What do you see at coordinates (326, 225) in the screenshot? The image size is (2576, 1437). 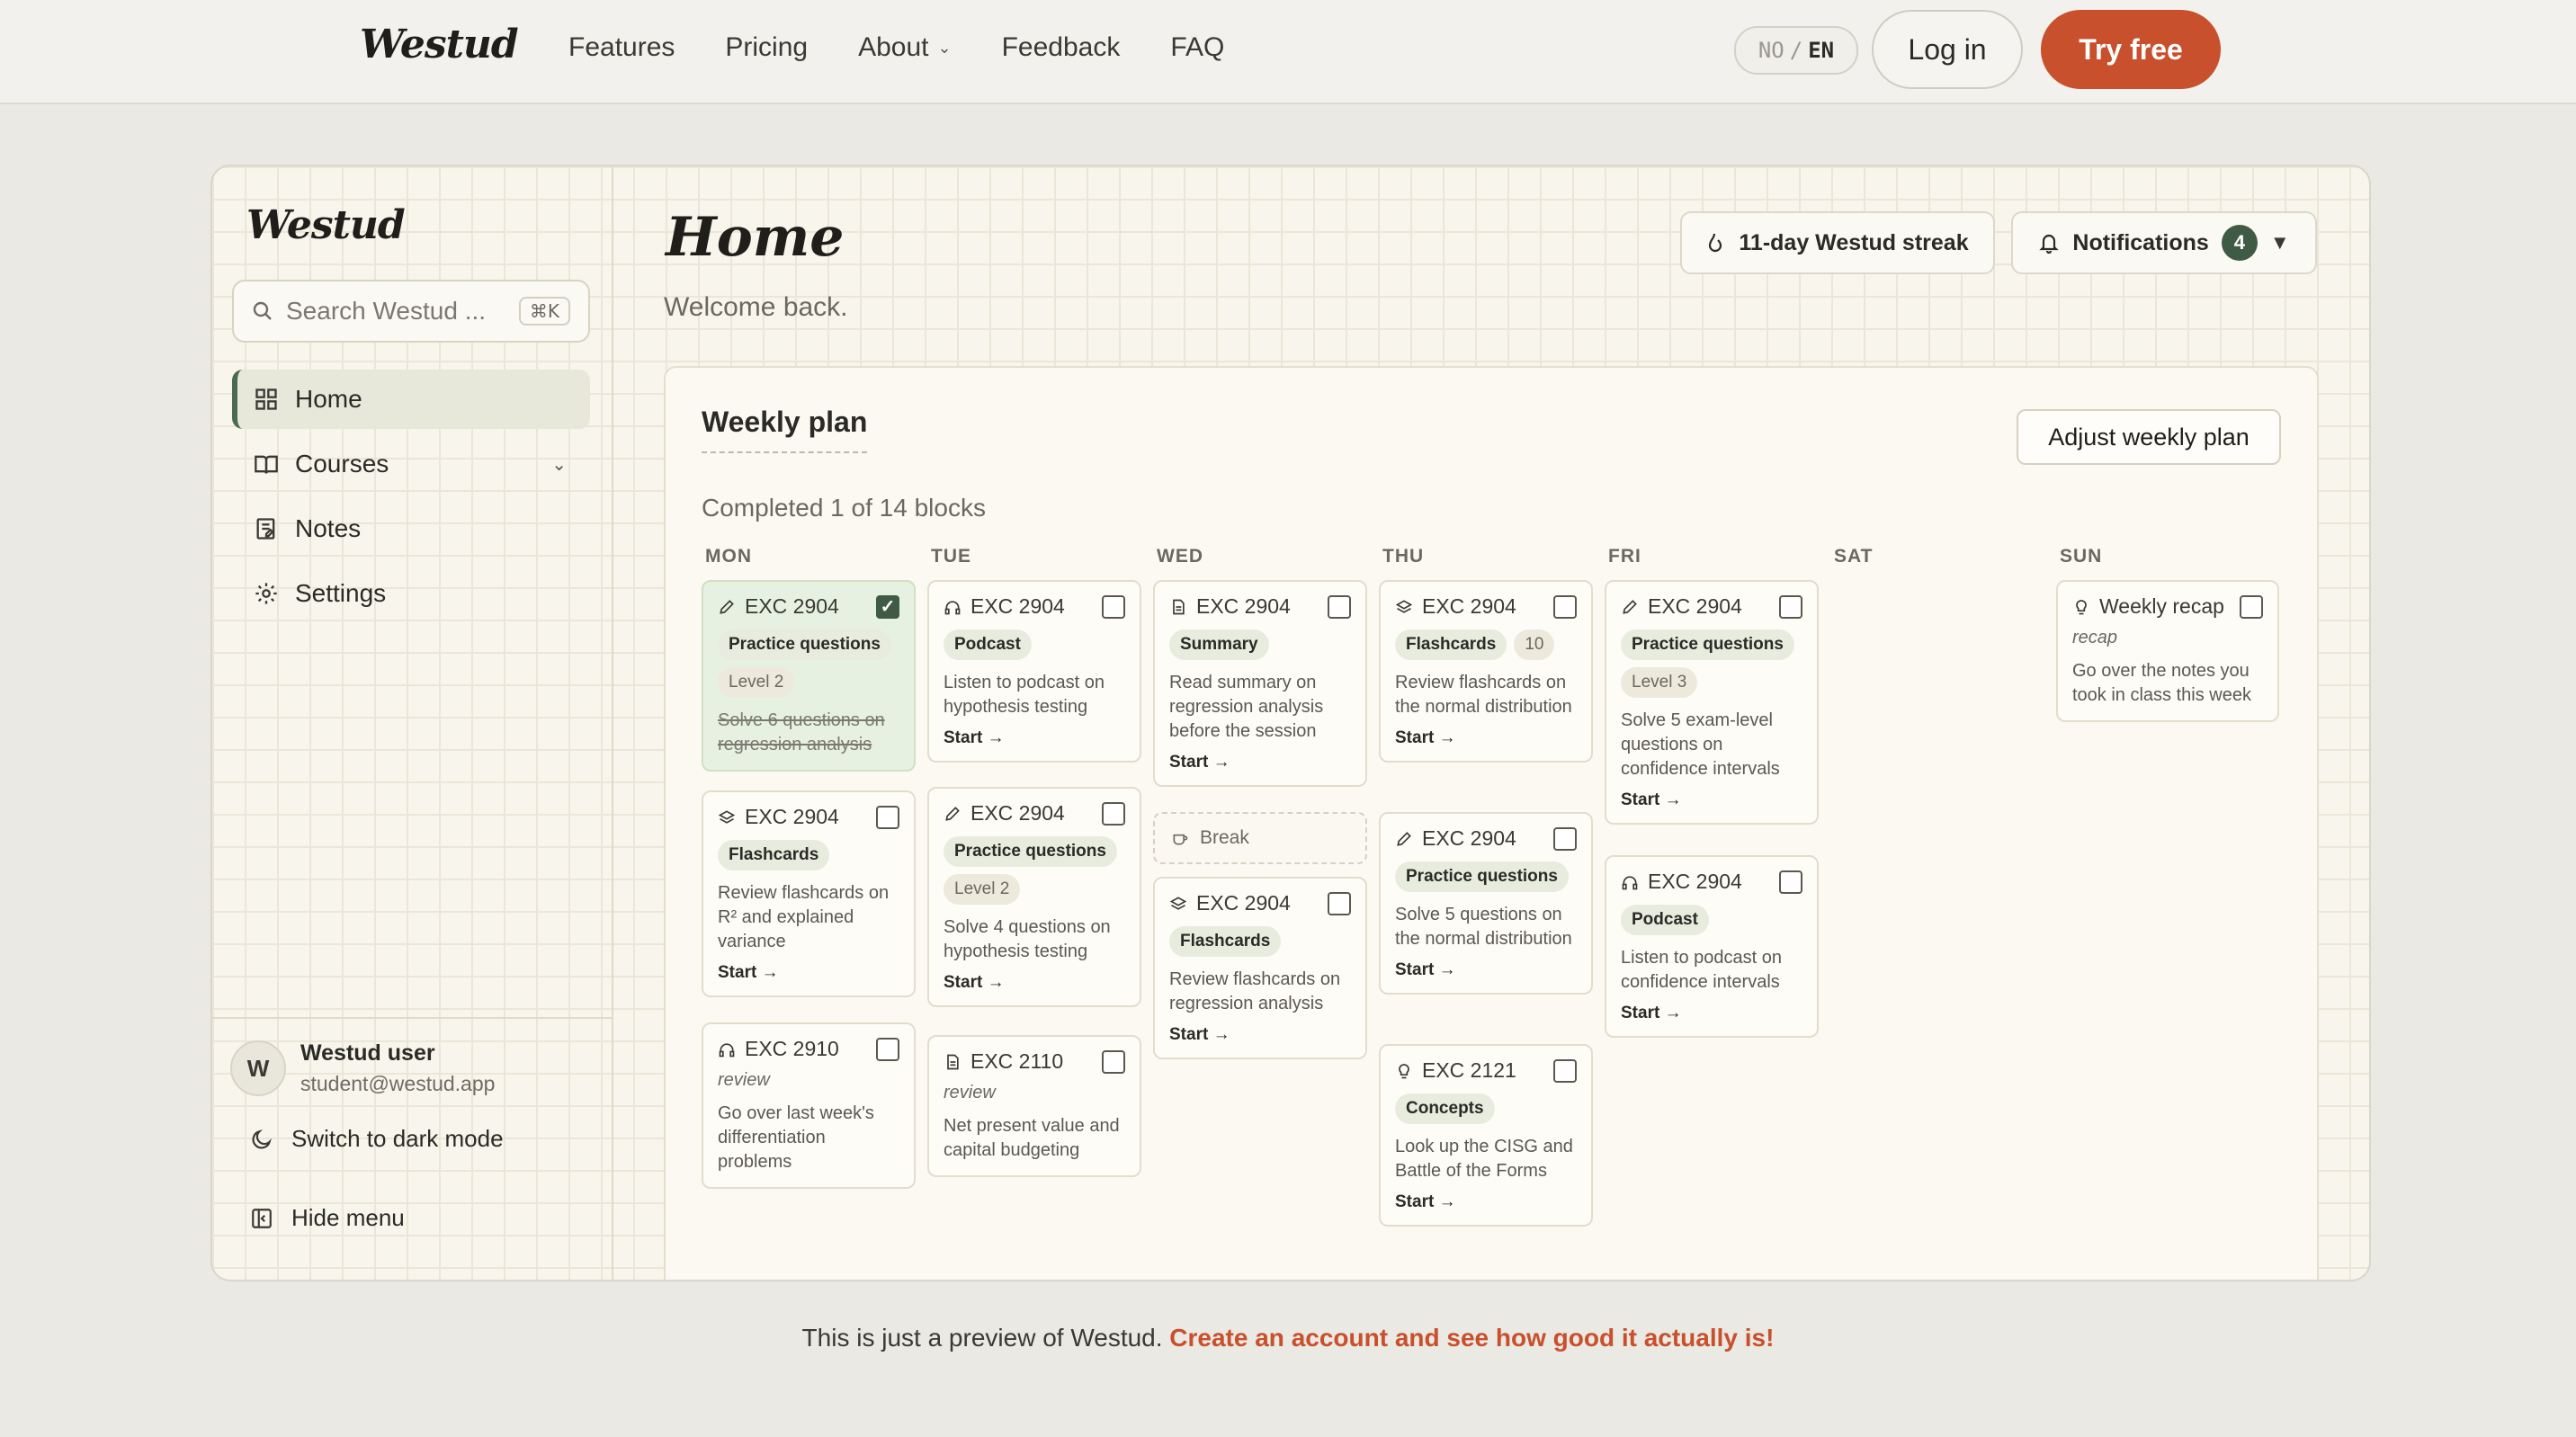 I see `app-logo: Westud` at bounding box center [326, 225].